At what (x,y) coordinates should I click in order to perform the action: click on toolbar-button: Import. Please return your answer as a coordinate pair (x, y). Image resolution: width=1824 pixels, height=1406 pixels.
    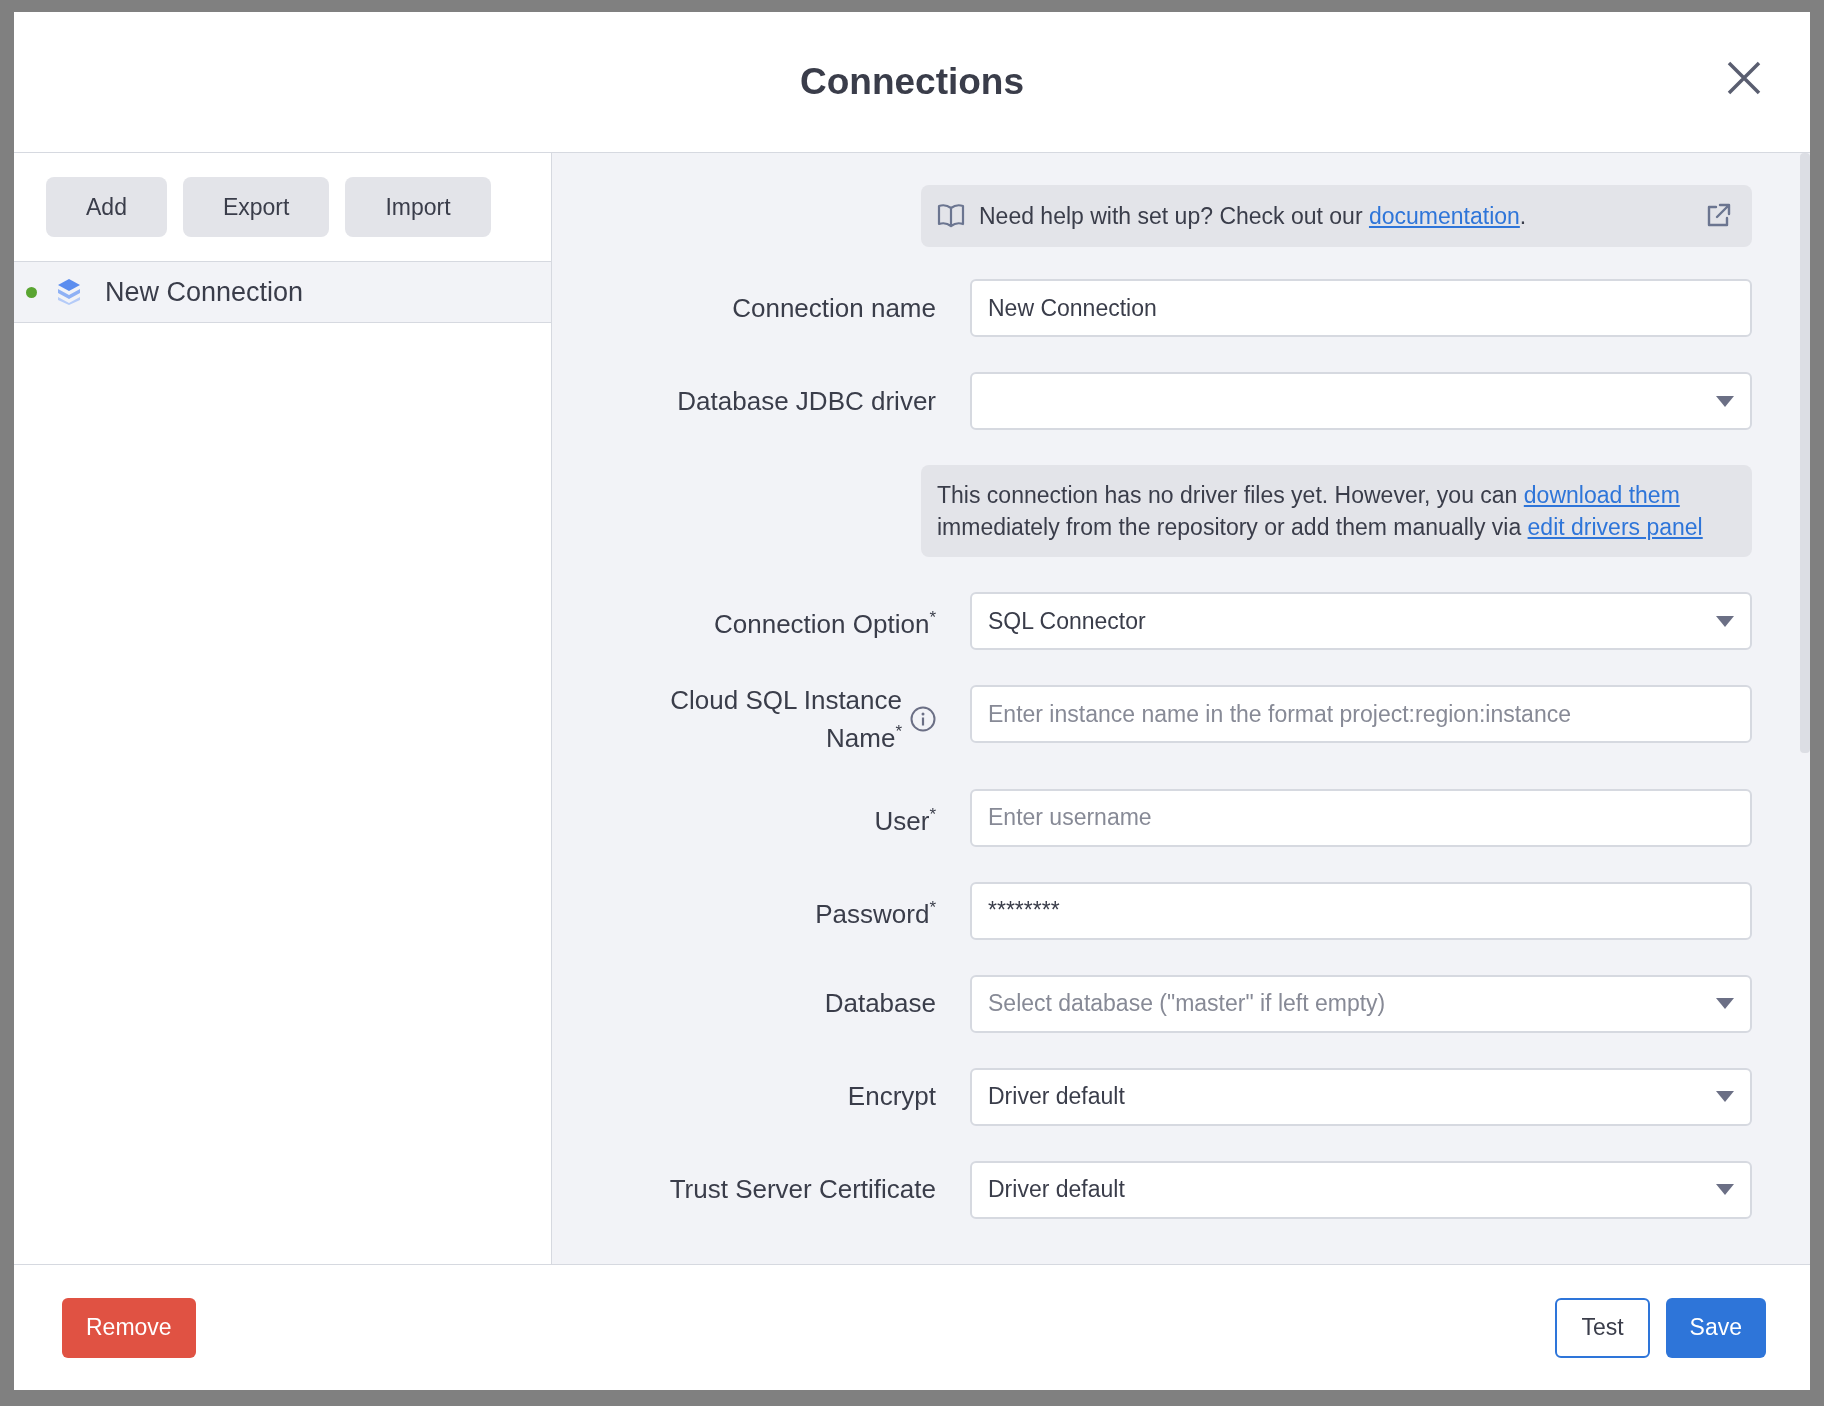
    Looking at the image, I should click on (418, 207).